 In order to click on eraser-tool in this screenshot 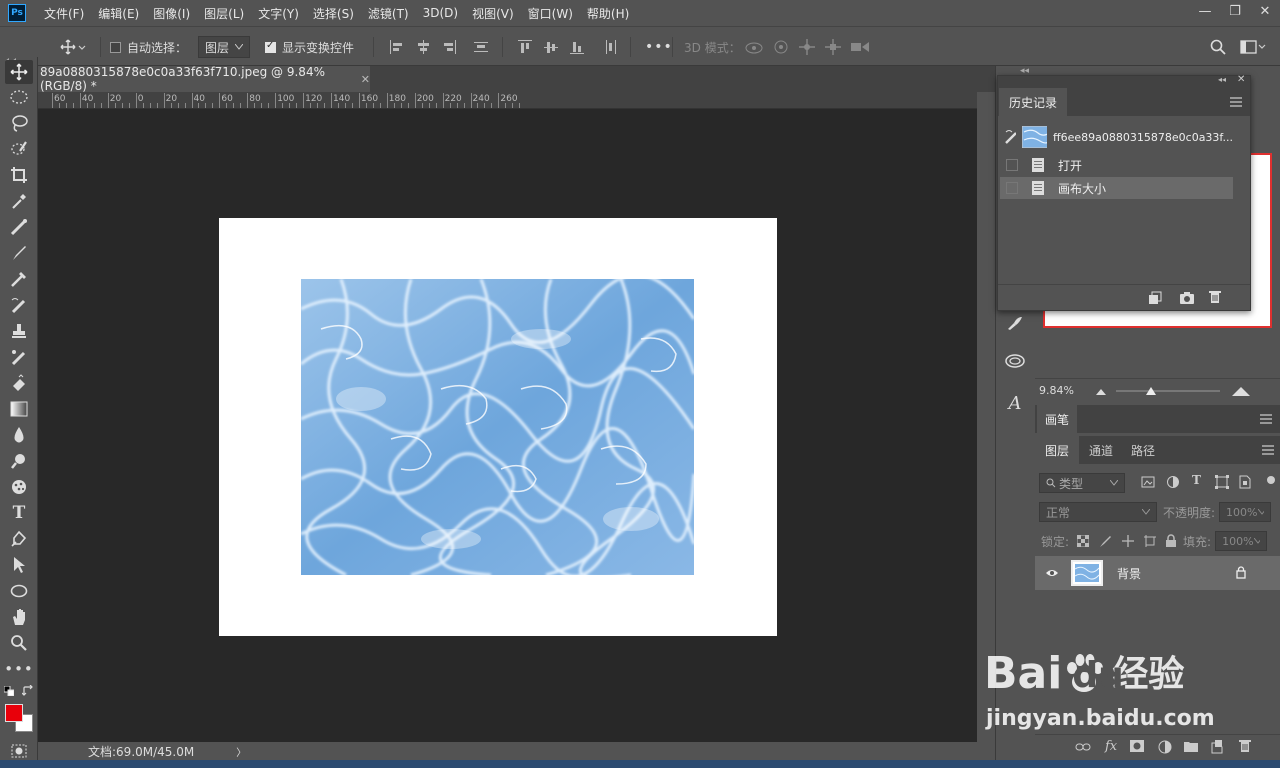, I will do `click(19, 383)`.